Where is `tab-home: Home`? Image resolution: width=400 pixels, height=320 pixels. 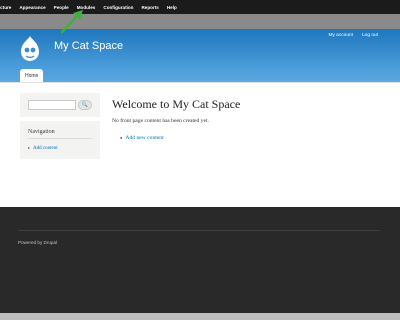 tab-home: Home is located at coordinates (32, 75).